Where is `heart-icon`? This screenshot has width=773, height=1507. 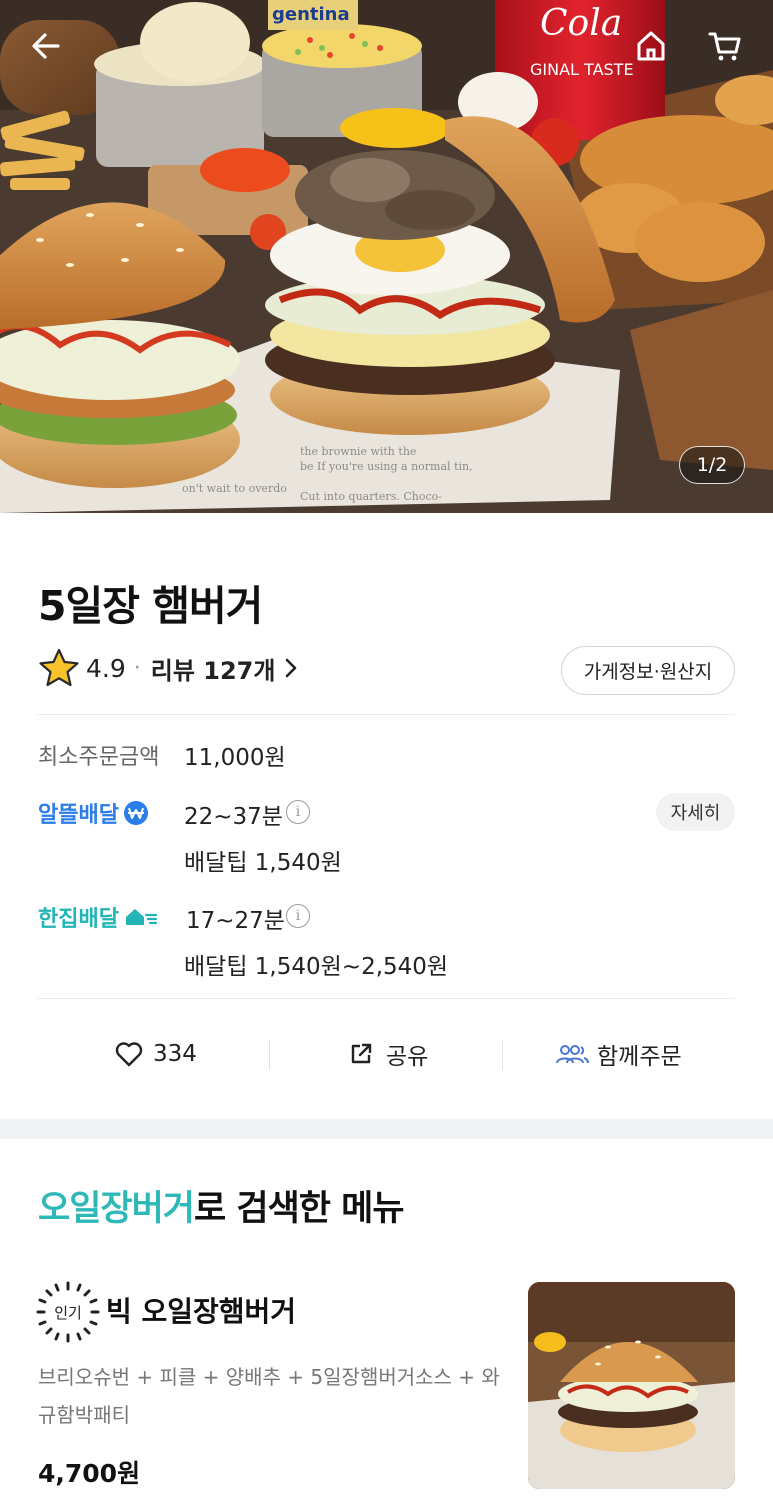 heart-icon is located at coordinates (129, 1054).